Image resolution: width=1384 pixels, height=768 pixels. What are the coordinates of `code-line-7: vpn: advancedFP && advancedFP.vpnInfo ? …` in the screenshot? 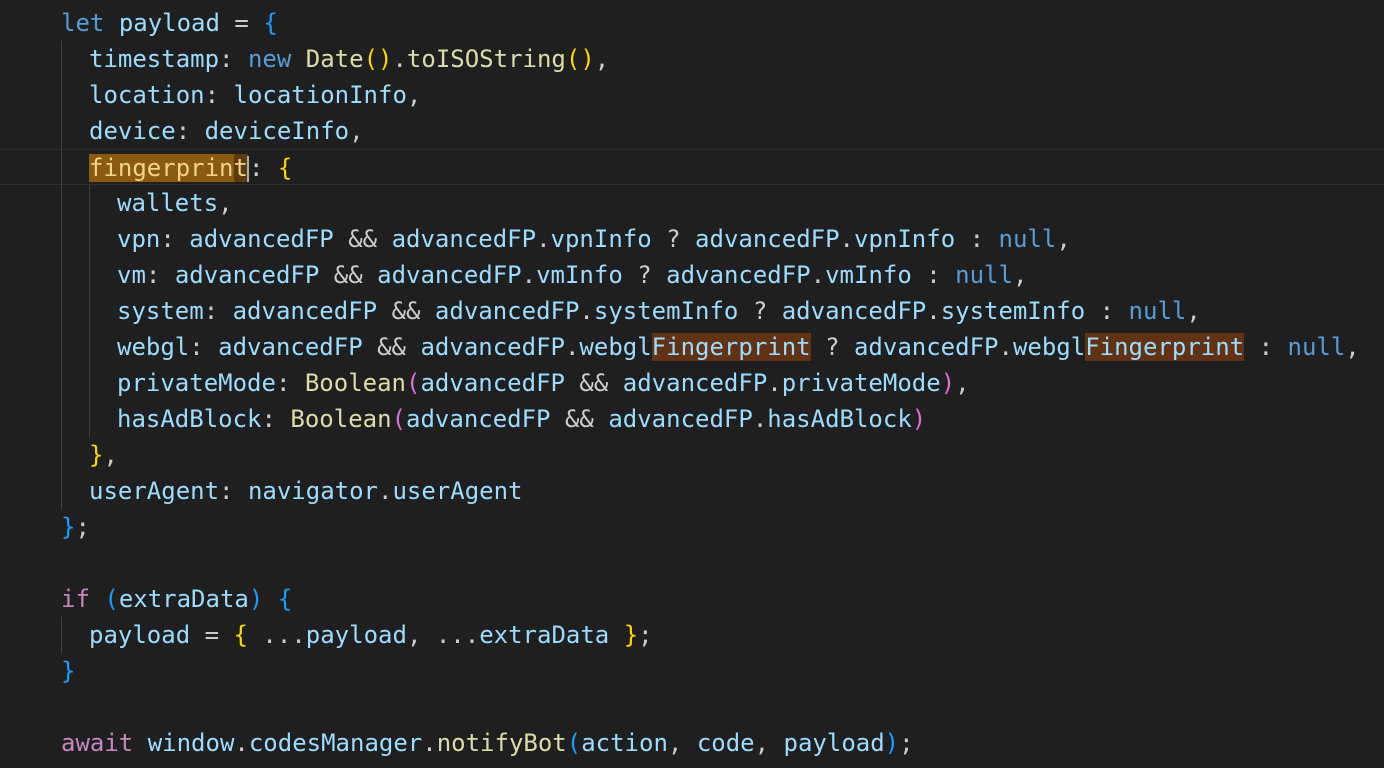 It's located at (535, 239).